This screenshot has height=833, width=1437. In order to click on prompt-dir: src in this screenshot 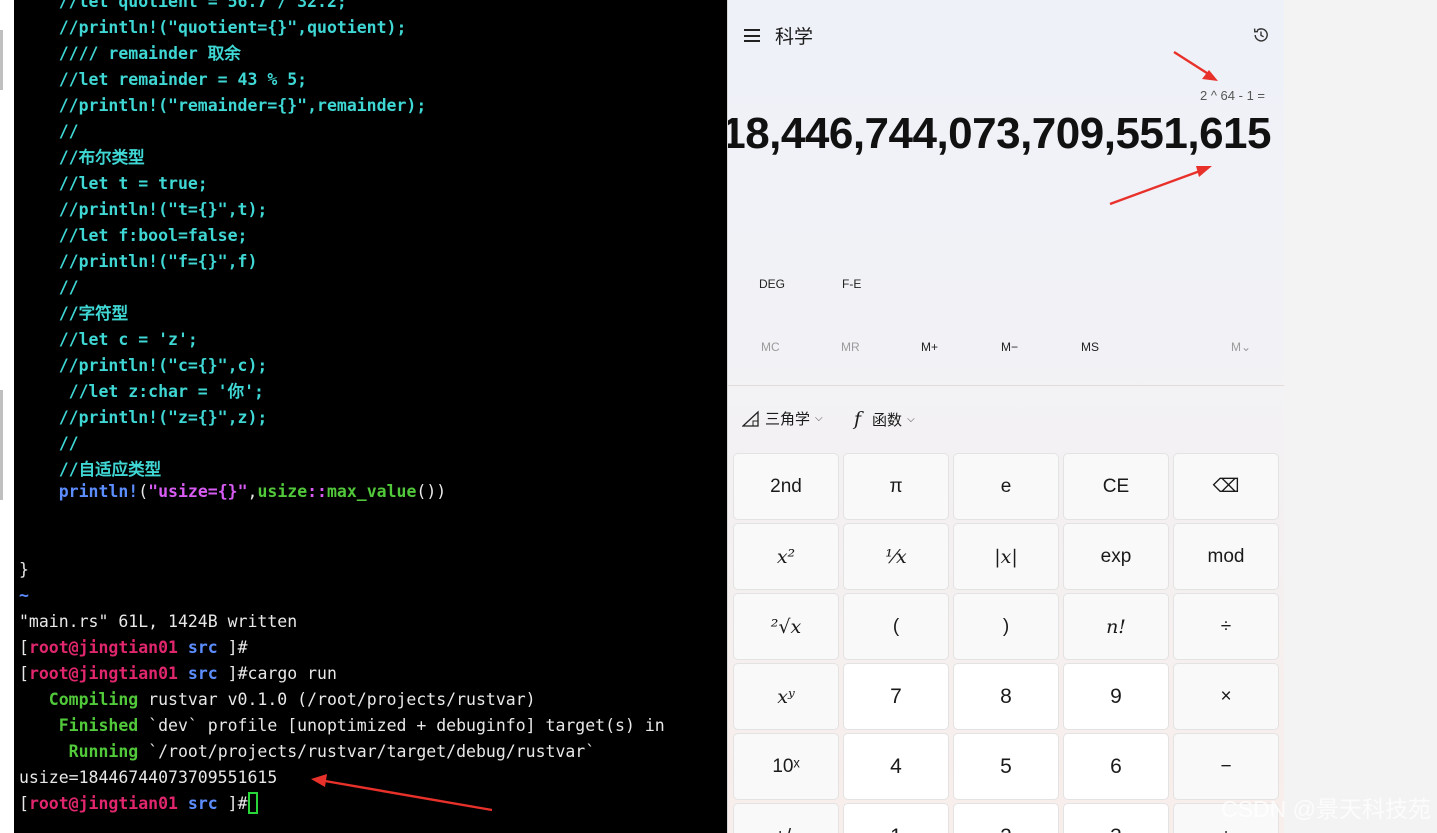, I will do `click(202, 647)`.